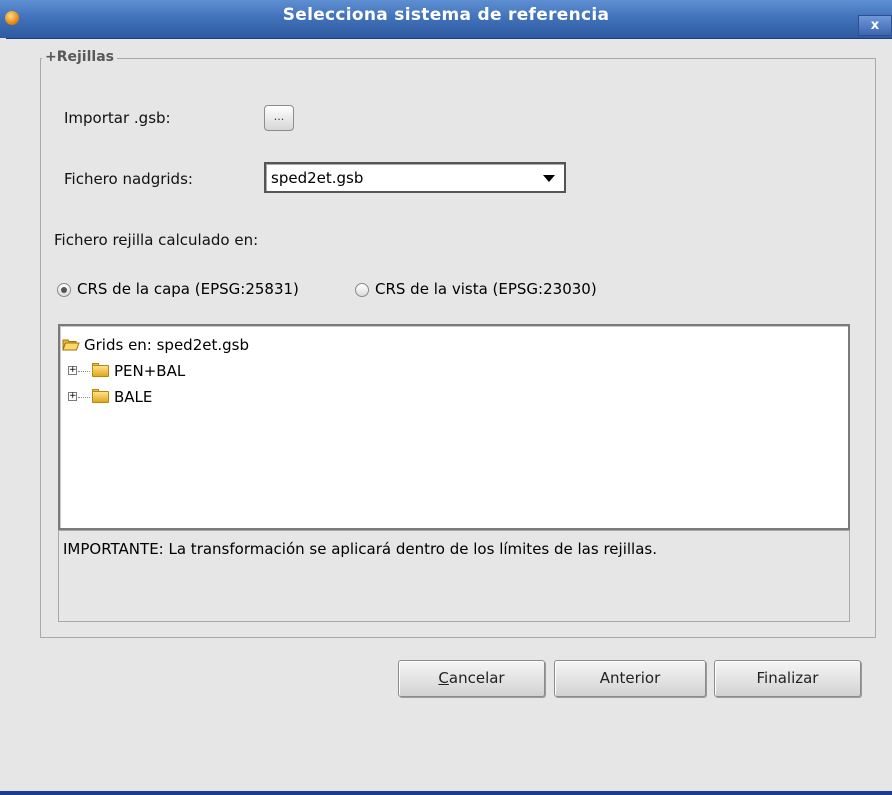  What do you see at coordinates (549, 178) in the screenshot?
I see `chevron-down-icon` at bounding box center [549, 178].